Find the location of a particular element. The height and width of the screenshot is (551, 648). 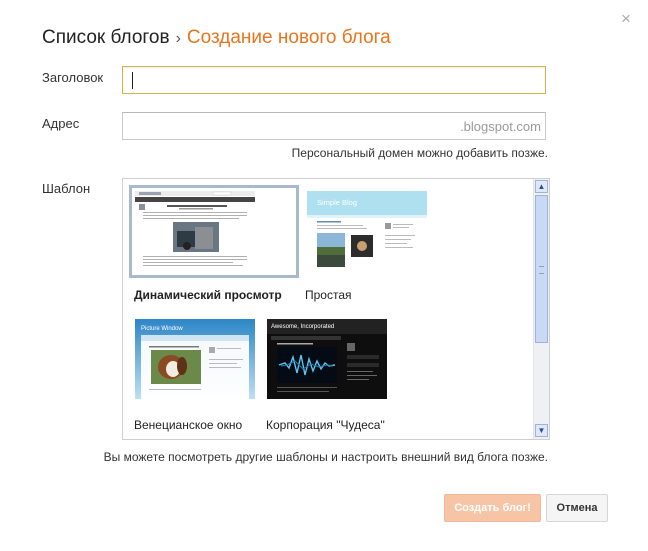

template-thumbnail: Simple Blog is located at coordinates (367, 231).